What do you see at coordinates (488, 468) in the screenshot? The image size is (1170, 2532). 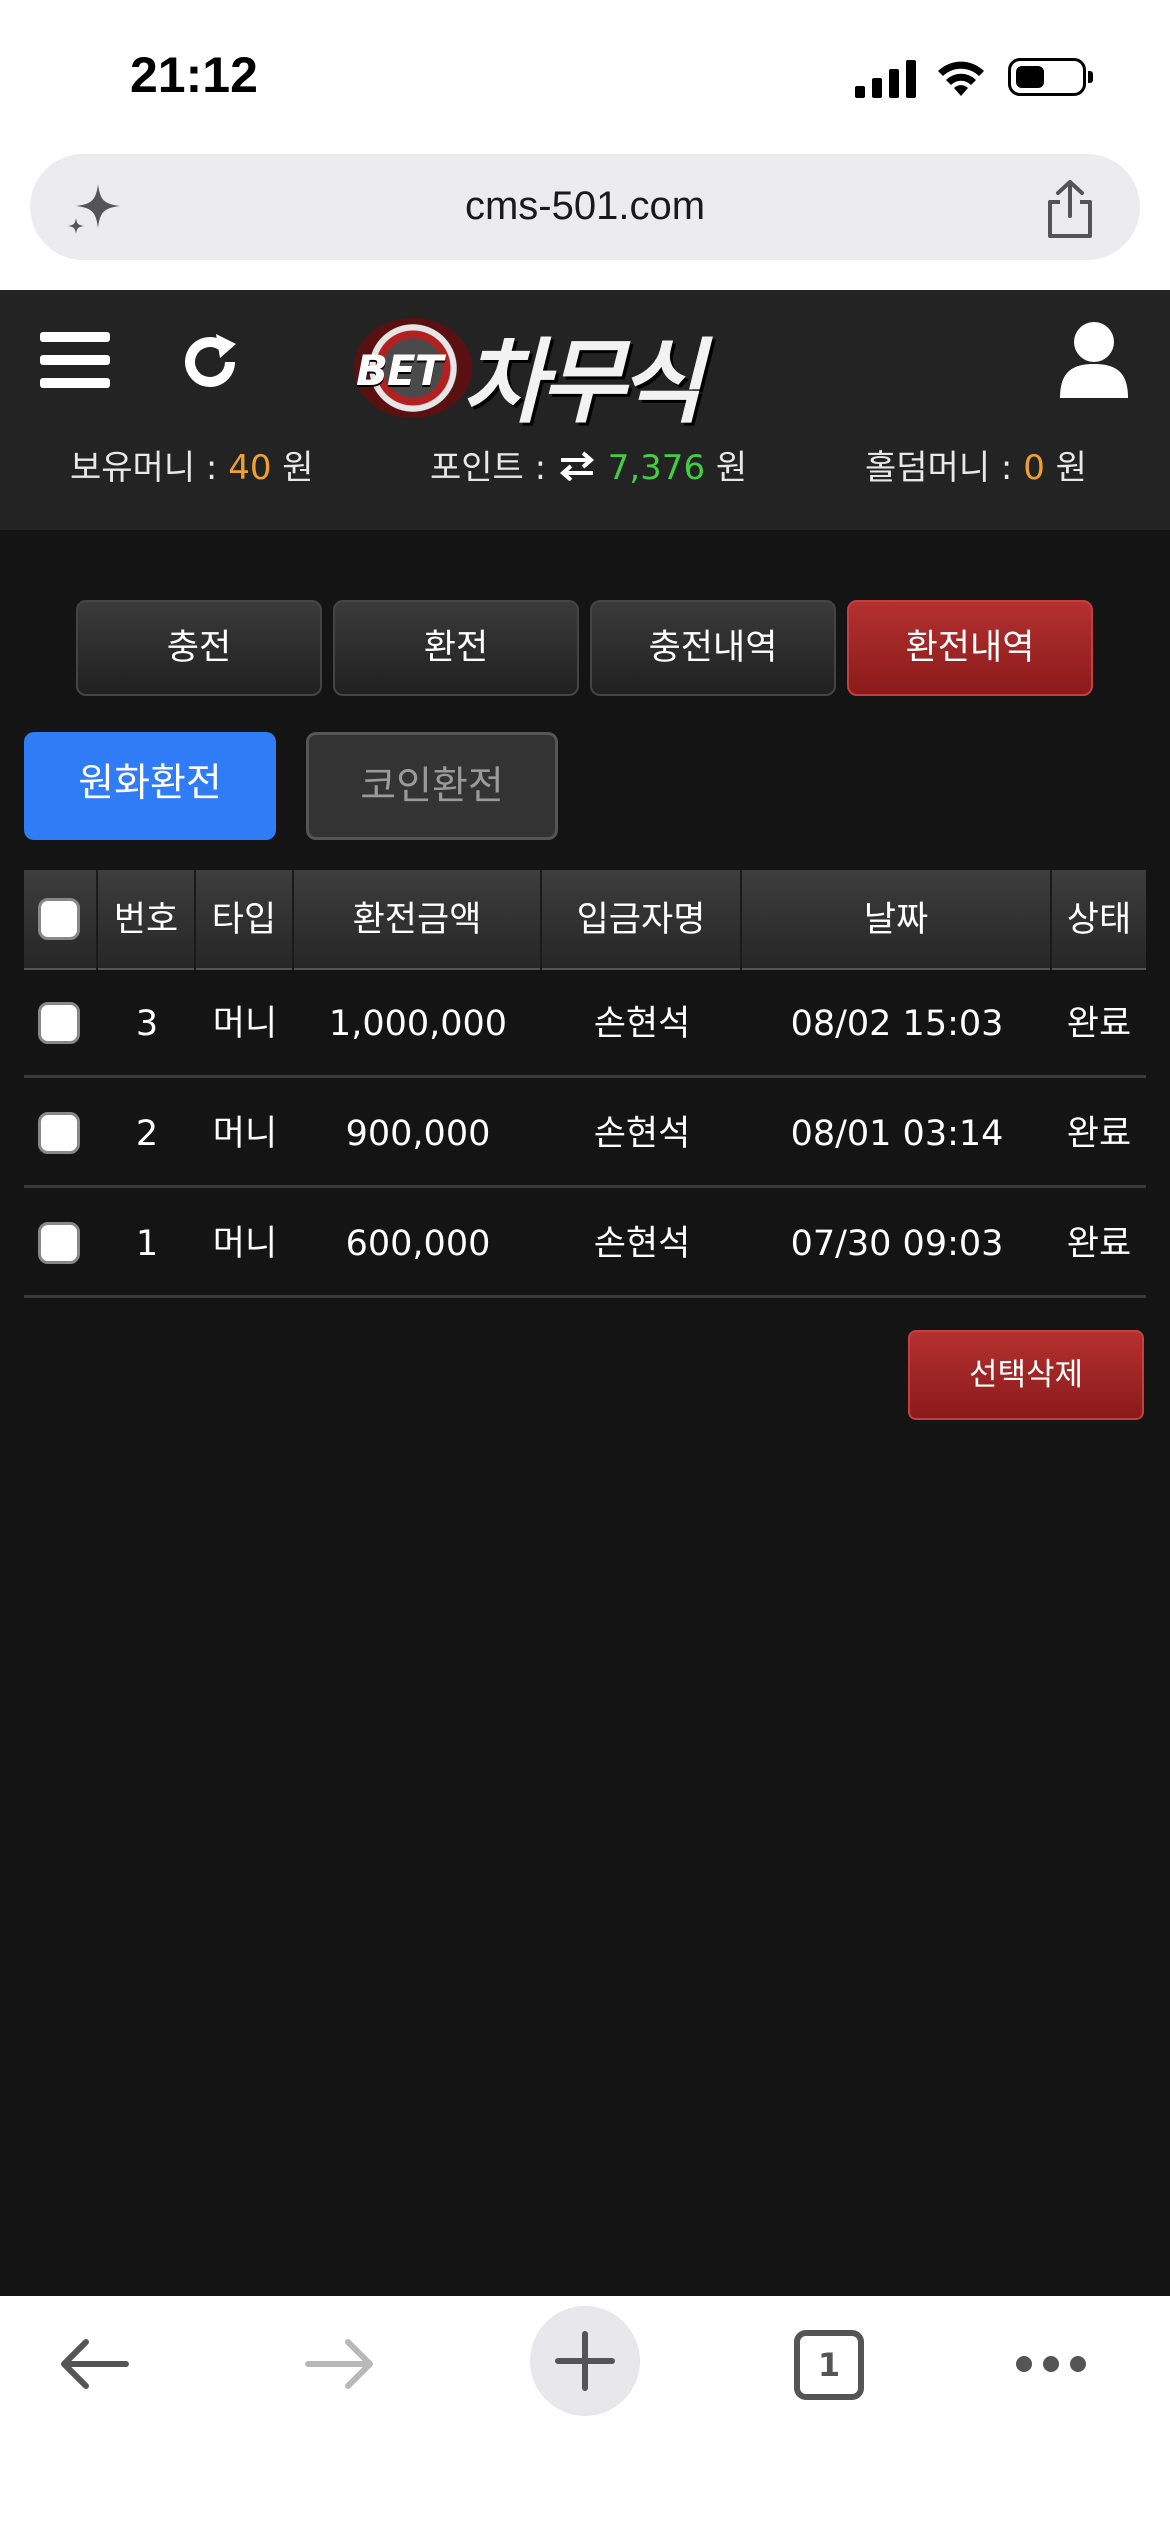 I see `point-label: 포인트 :` at bounding box center [488, 468].